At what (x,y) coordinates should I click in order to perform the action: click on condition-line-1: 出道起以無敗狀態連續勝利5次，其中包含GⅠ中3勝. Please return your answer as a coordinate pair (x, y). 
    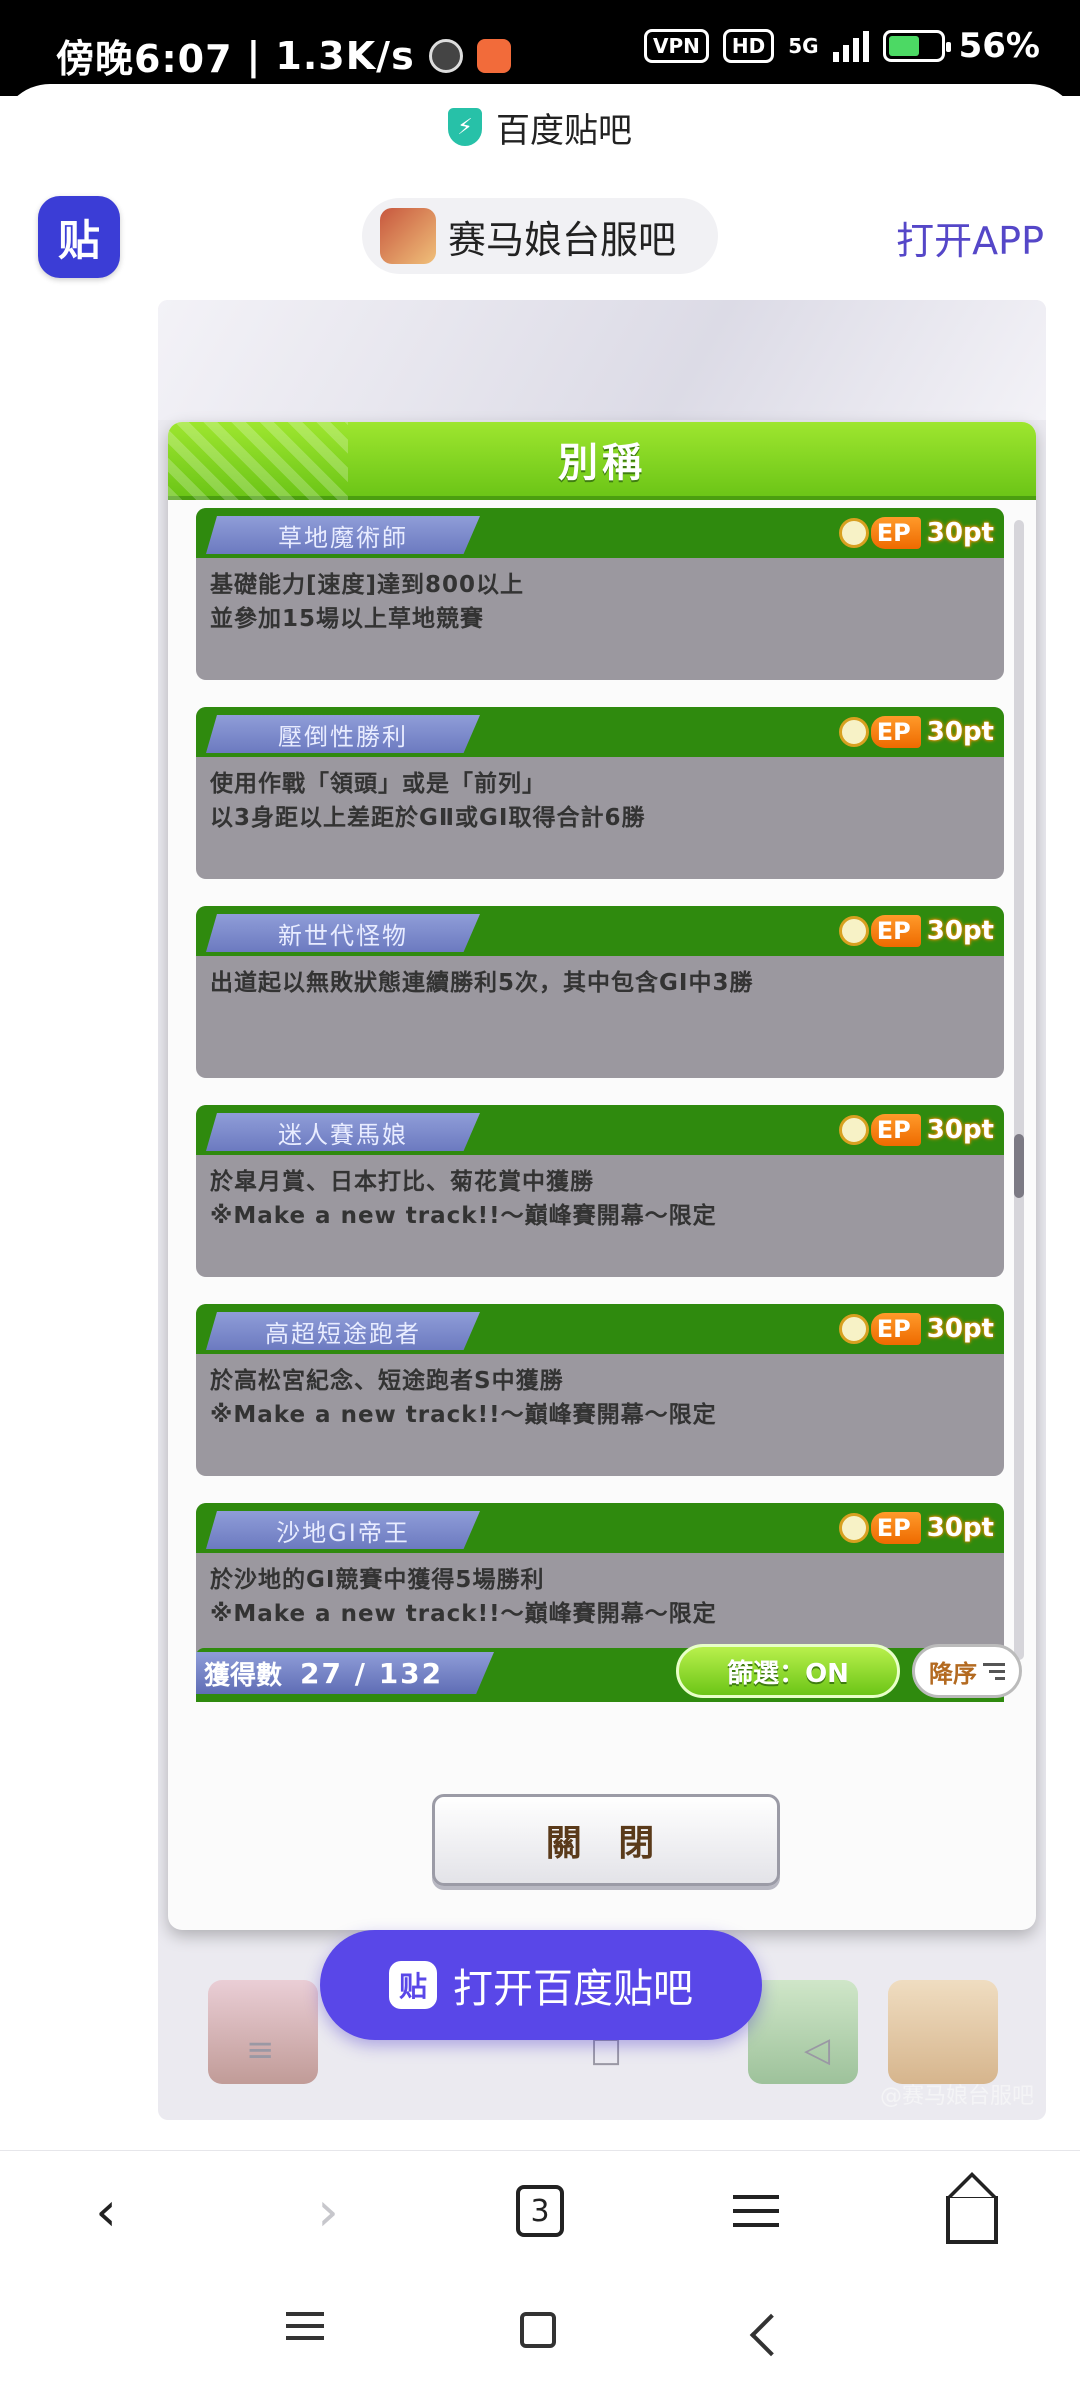
    Looking at the image, I should click on (482, 983).